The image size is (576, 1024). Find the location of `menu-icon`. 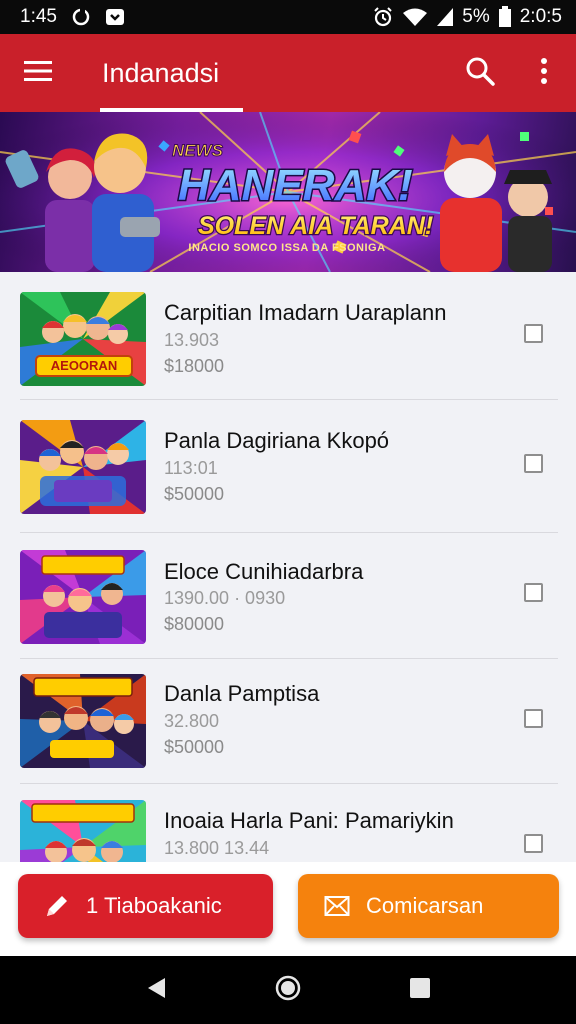

menu-icon is located at coordinates (38, 73).